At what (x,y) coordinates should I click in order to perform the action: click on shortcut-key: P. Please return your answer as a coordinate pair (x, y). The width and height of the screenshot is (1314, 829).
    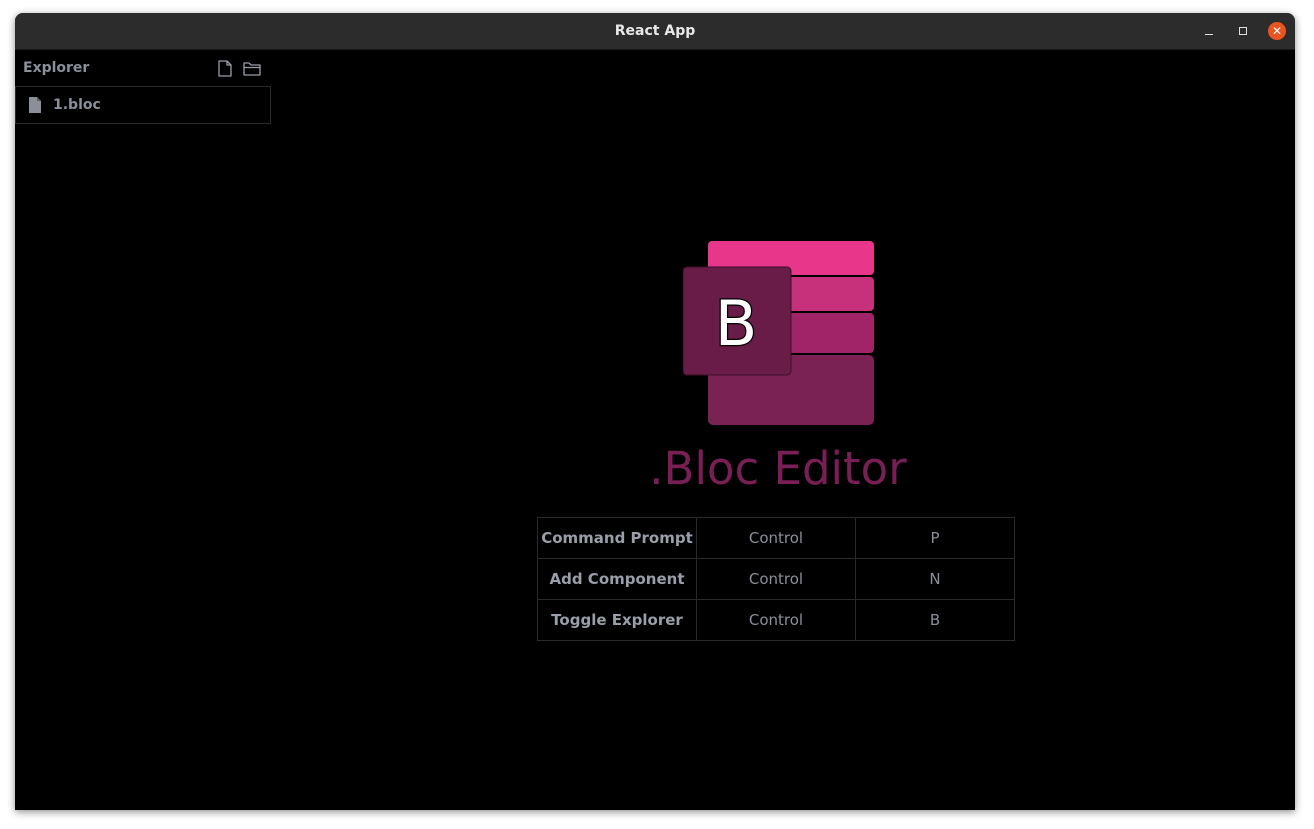
    Looking at the image, I should click on (935, 538).